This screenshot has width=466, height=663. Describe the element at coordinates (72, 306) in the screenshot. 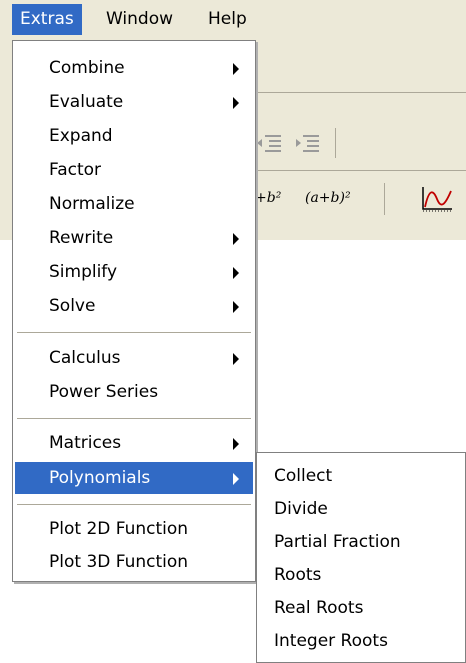

I see `menu-item-label: Solve` at that location.